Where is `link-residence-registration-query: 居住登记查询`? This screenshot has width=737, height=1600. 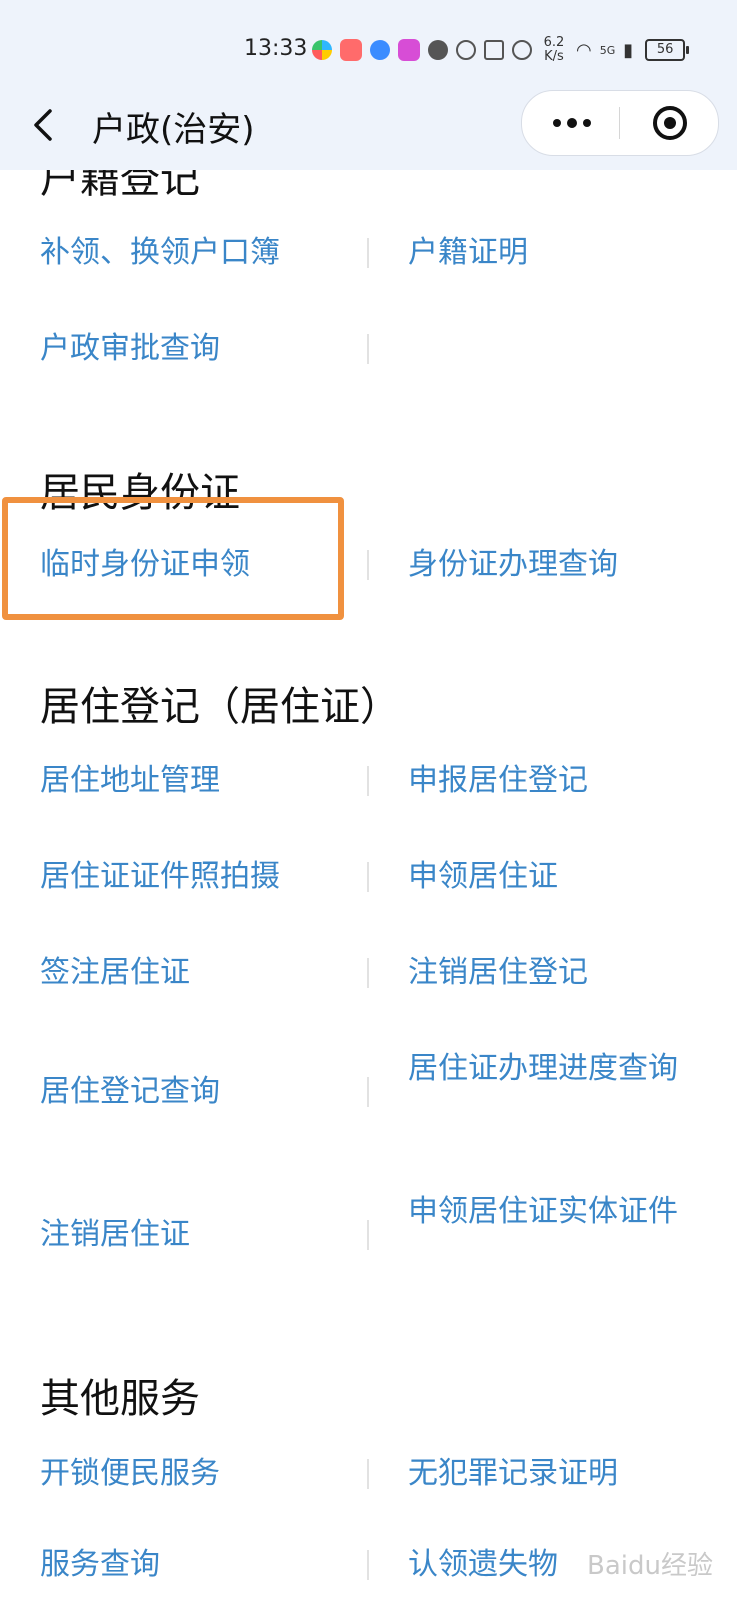
link-residence-registration-query: 居住登记查询 is located at coordinates (190, 1092).